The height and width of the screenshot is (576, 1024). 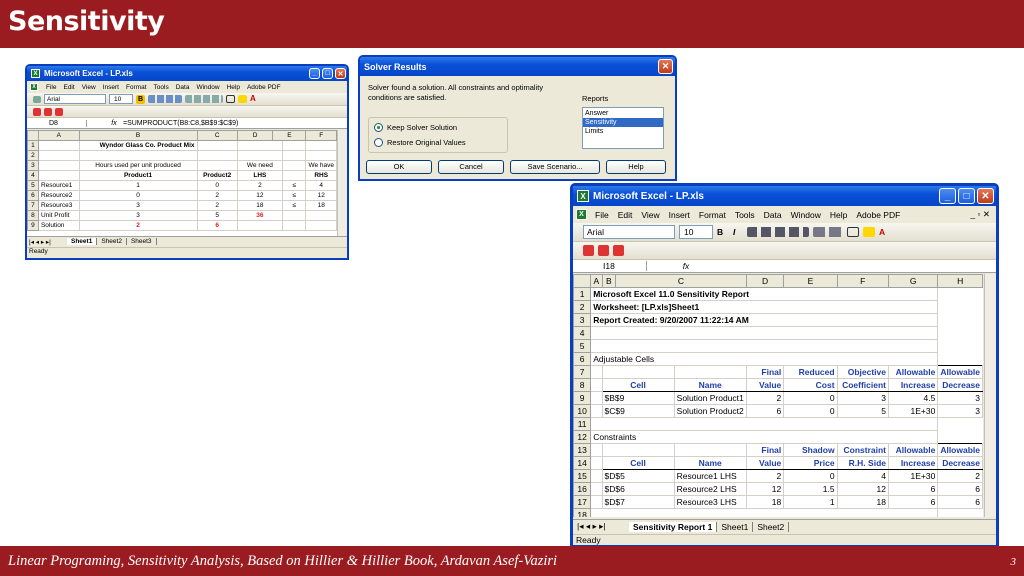 I want to click on report-header-cell, so click(x=710, y=450).